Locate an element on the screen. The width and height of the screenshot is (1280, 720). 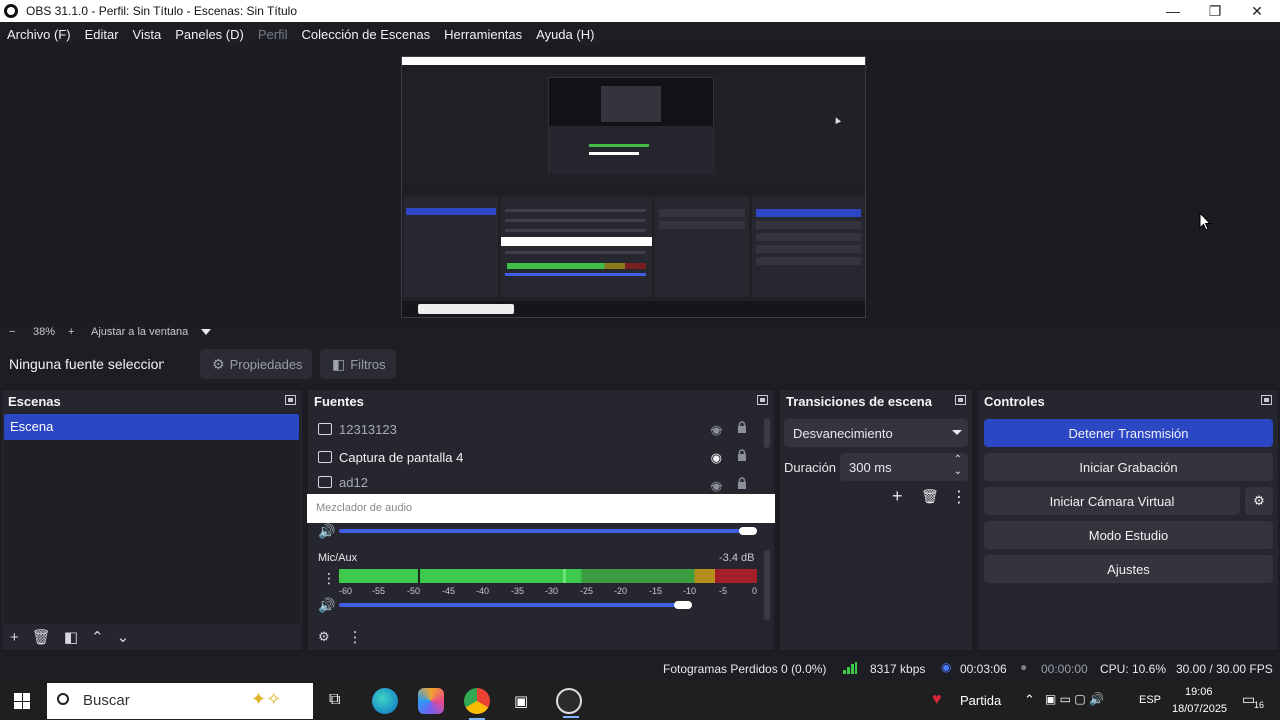
add-transition-icon: + is located at coordinates (897, 496).